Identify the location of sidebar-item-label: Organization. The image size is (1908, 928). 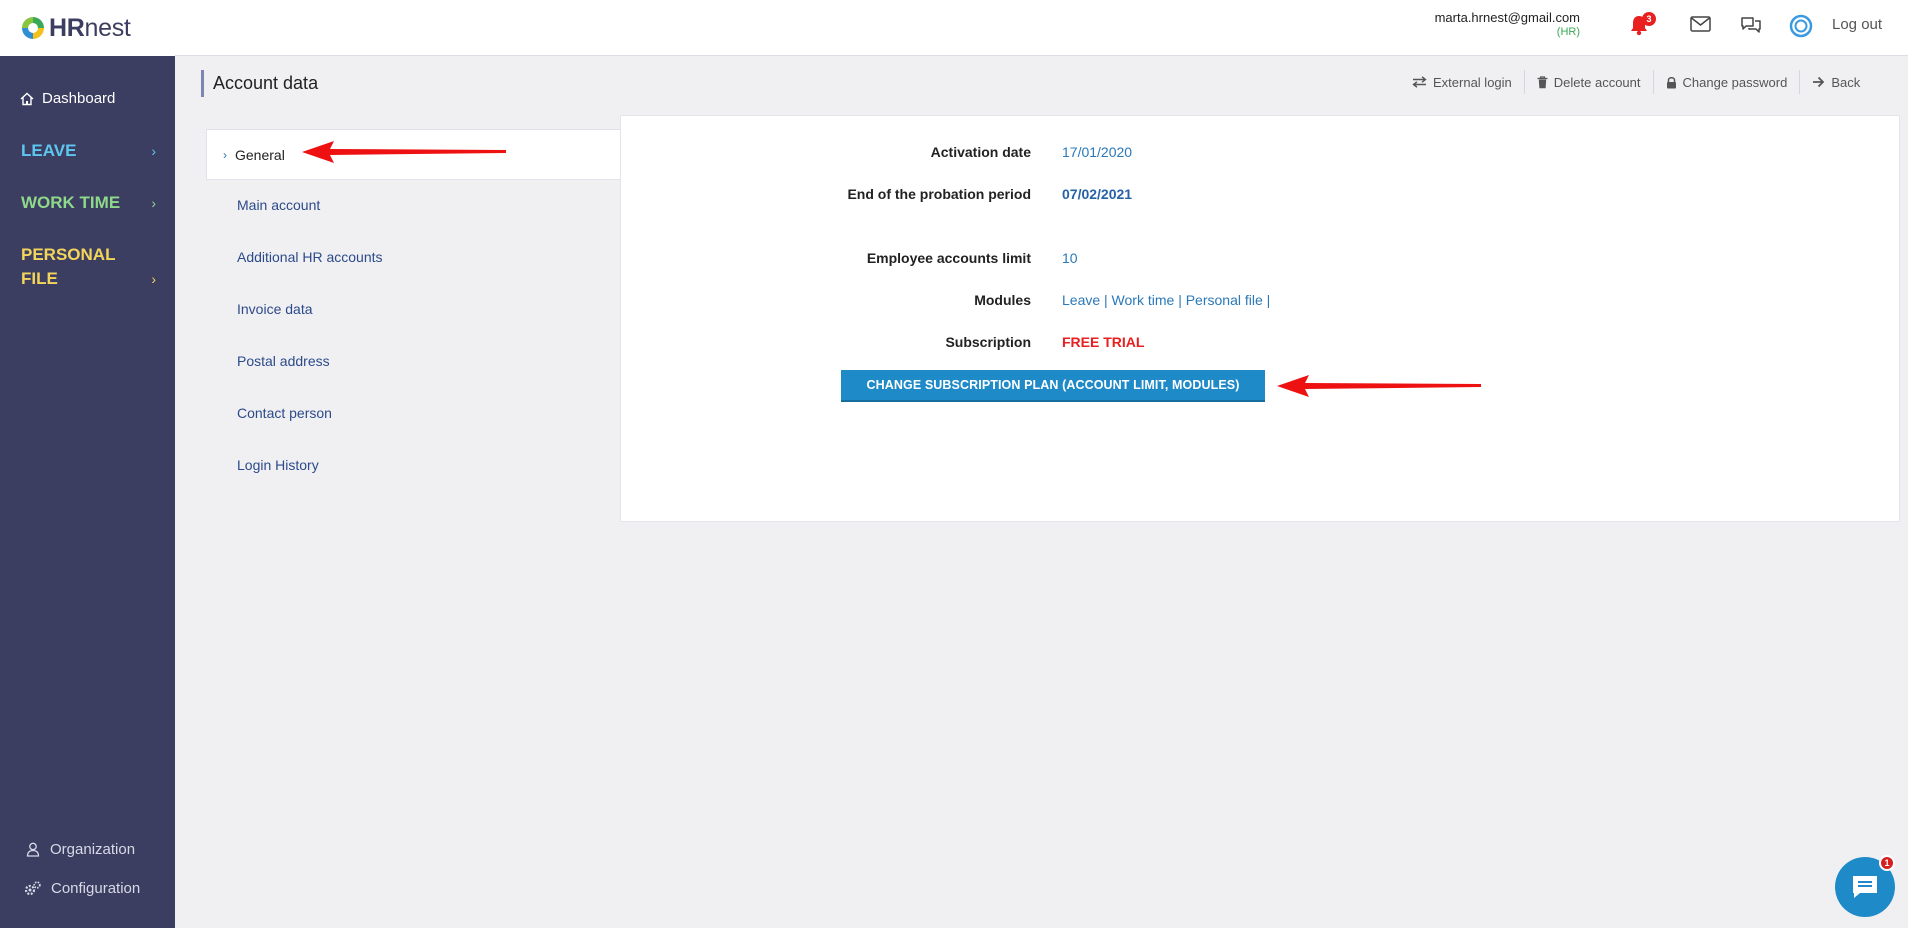
(93, 849).